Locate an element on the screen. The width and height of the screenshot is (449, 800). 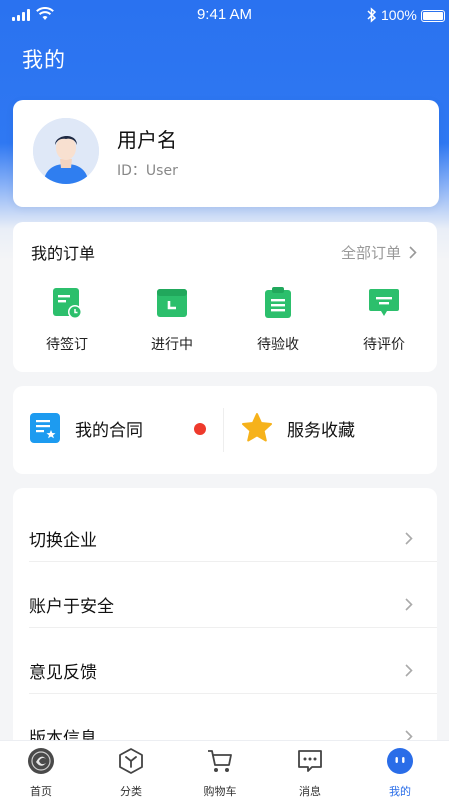
category-icon is located at coordinates (131, 761).